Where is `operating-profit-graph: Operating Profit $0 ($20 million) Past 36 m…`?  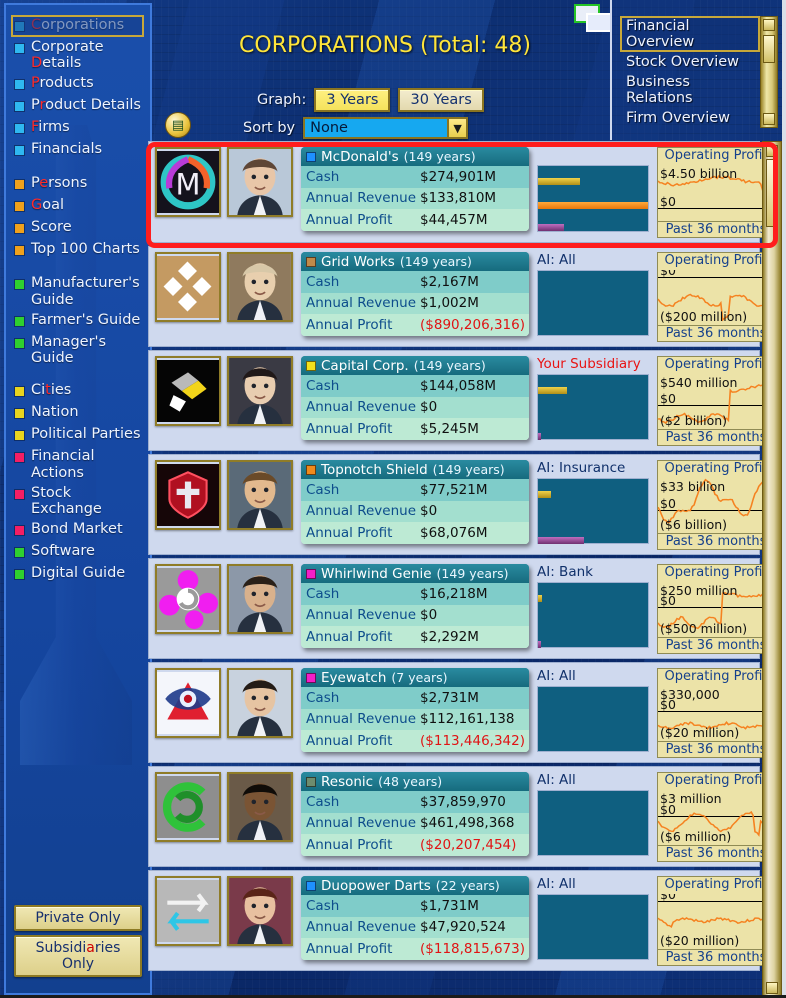
operating-profit-graph: Operating Profit $0 ($20 million) Past 36 m… is located at coordinates (716, 921).